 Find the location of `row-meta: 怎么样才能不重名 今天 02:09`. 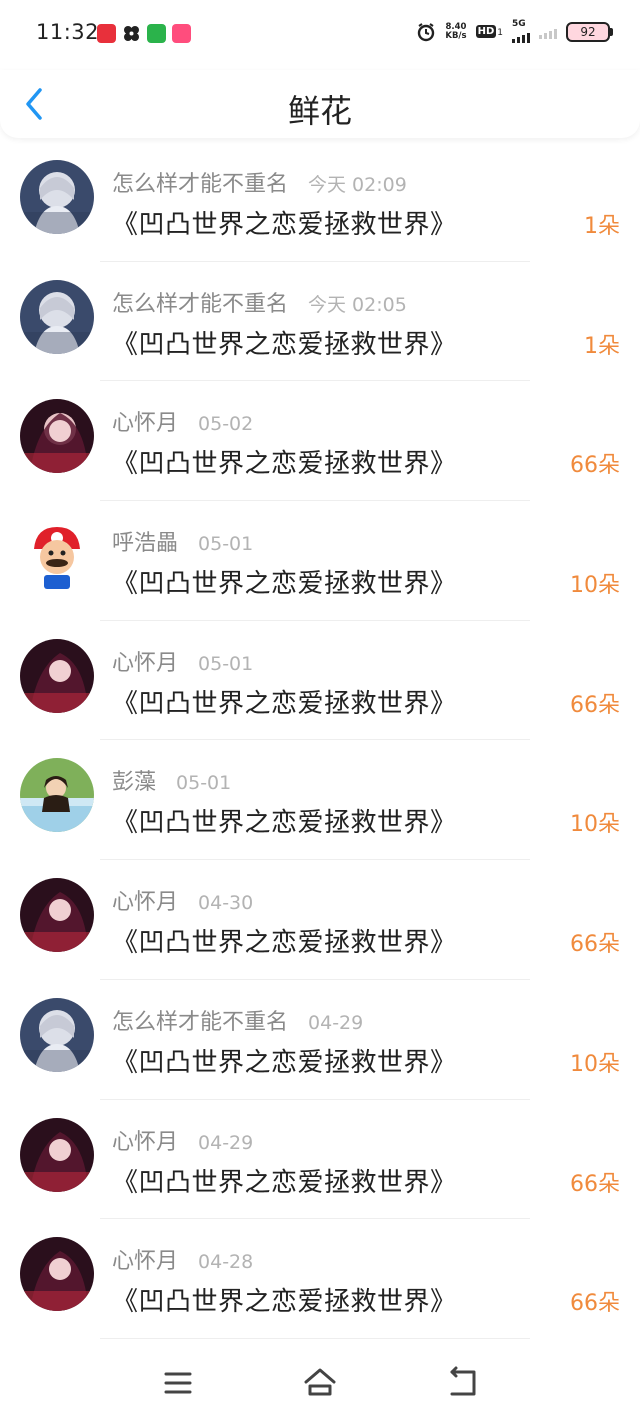

row-meta: 怎么样才能不重名 今天 02:09 is located at coordinates (259, 182).